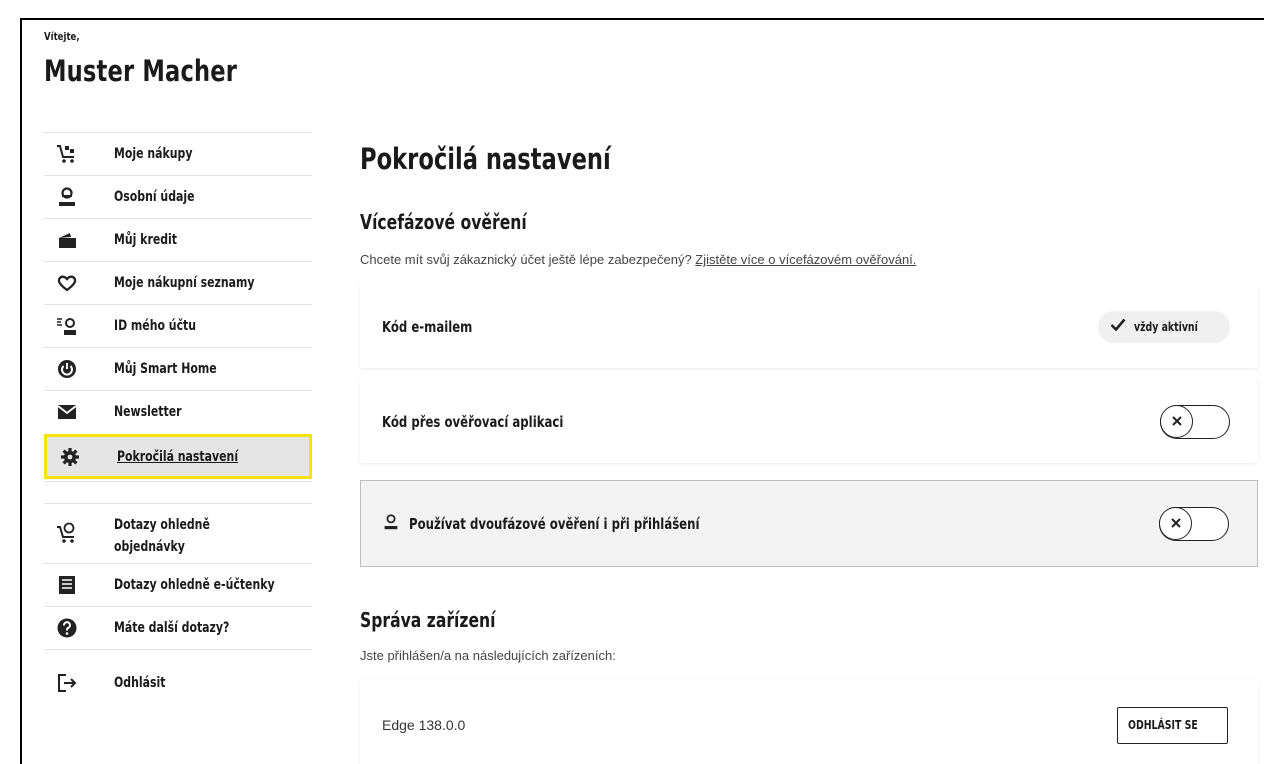 This screenshot has height=764, width=1264. I want to click on status-badge-label: vždy aktivní, so click(1166, 326).